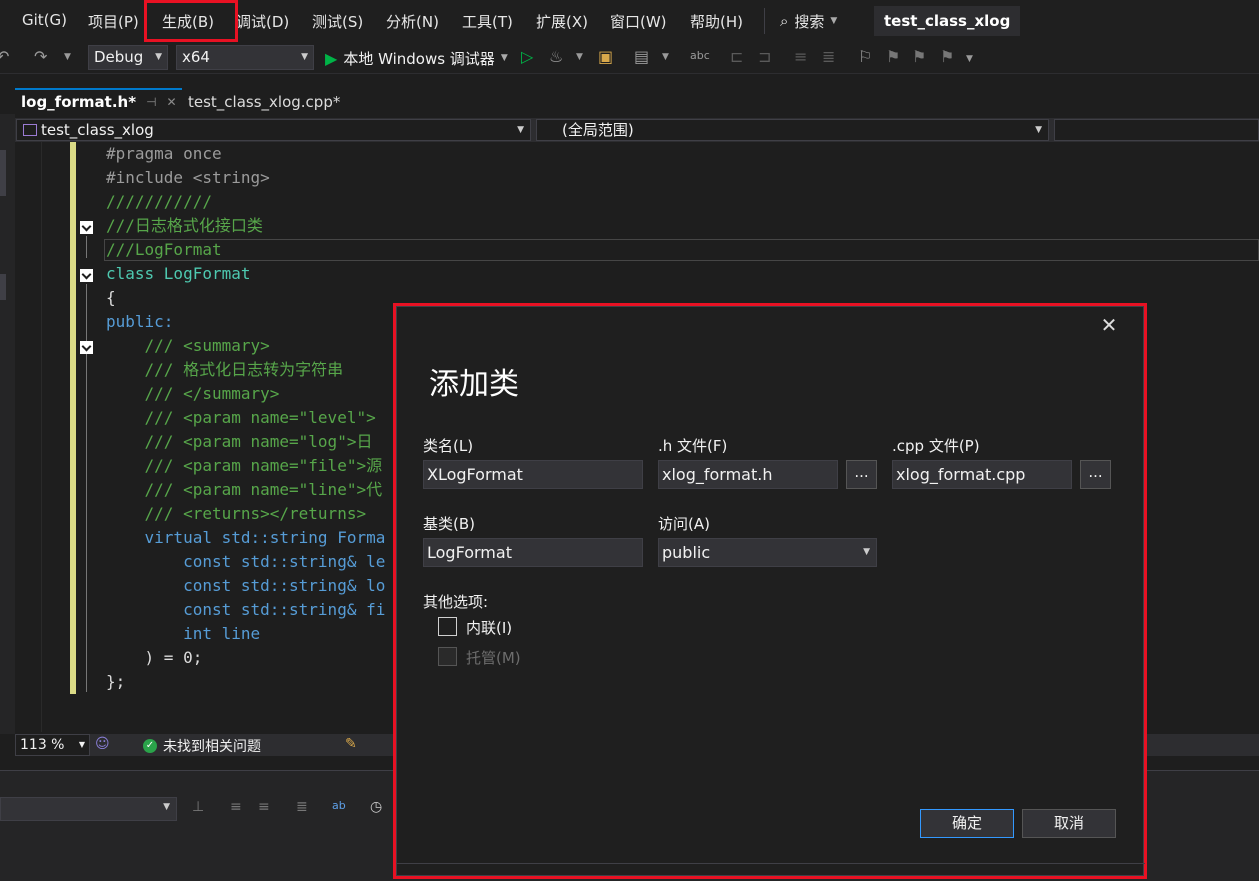 Image resolution: width=1259 pixels, height=881 pixels. I want to click on run-without-debug-icon: ▷, so click(527, 56).